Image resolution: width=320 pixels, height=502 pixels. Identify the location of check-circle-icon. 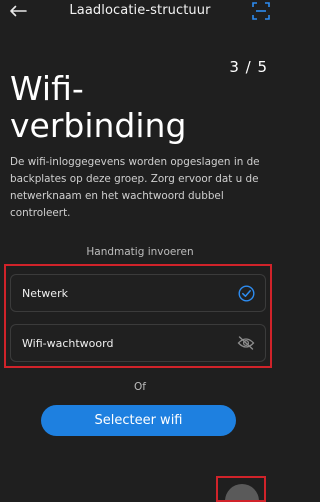
(246, 293).